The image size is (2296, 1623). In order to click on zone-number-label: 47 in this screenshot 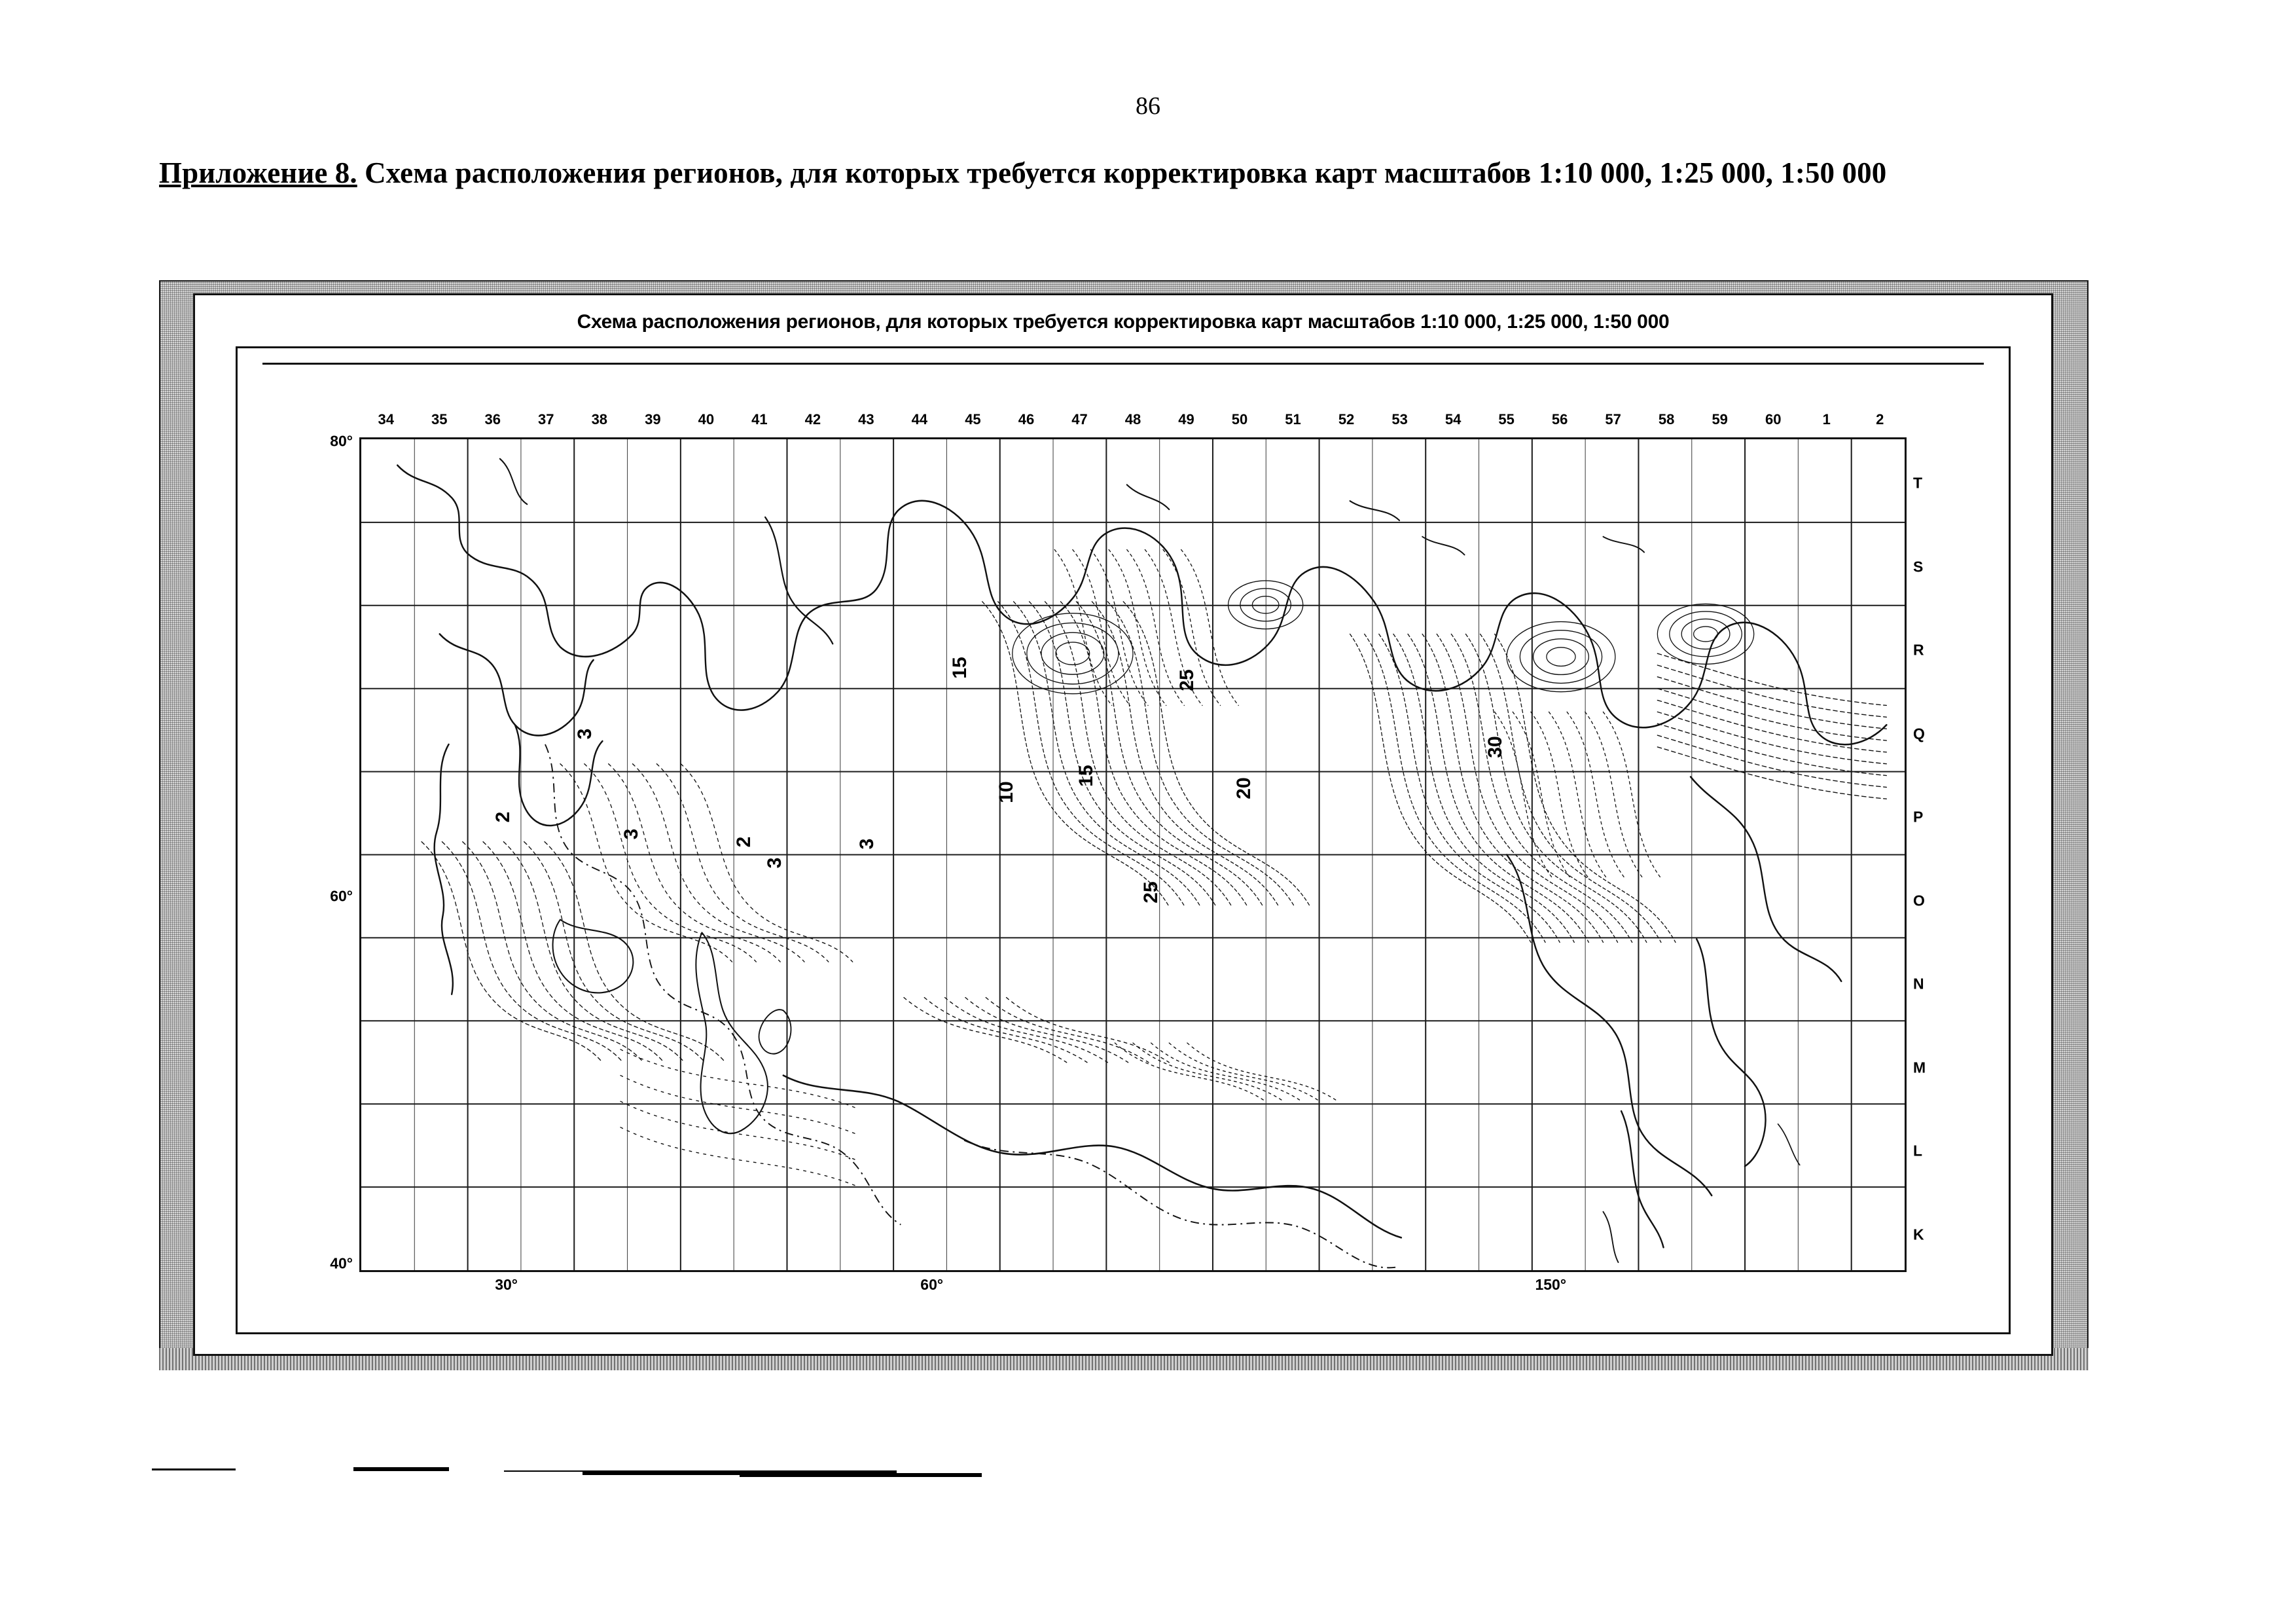, I will do `click(1079, 419)`.